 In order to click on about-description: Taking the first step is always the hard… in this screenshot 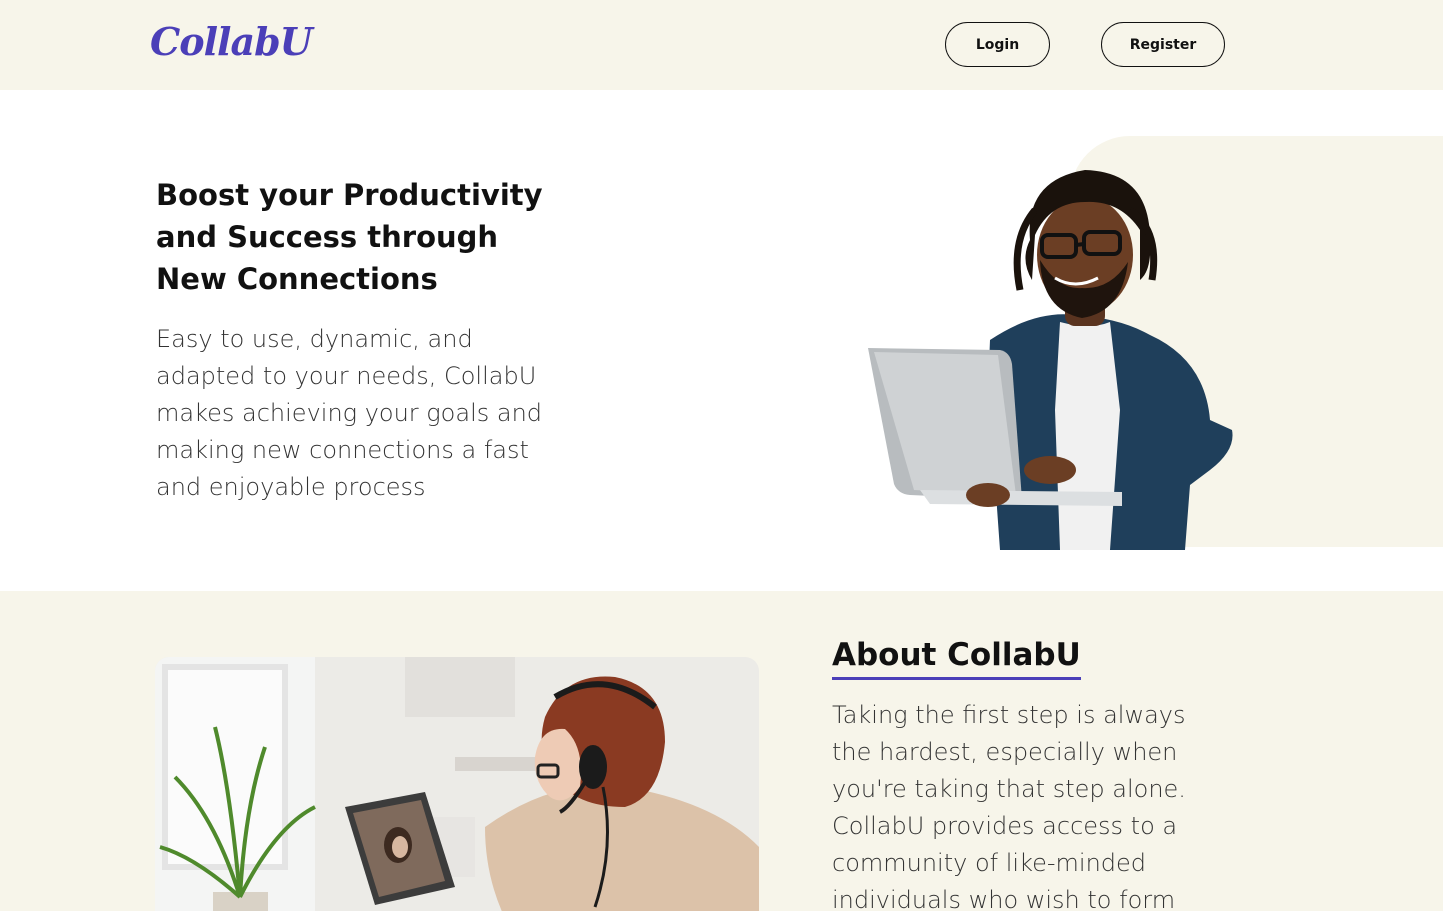, I will do `click(1009, 806)`.